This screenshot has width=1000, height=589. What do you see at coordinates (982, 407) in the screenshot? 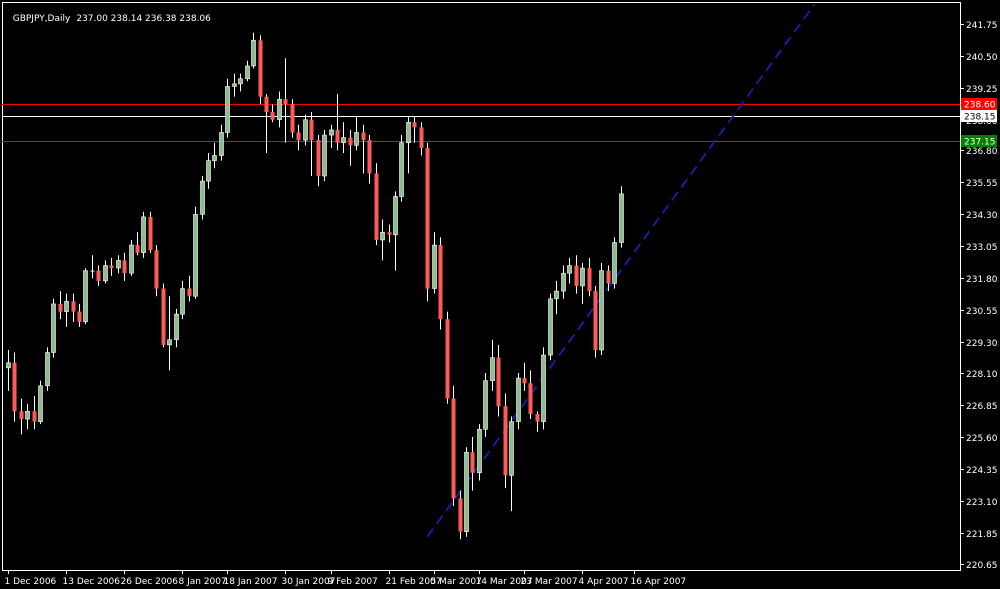
I see `y-tick-label: 226.85` at bounding box center [982, 407].